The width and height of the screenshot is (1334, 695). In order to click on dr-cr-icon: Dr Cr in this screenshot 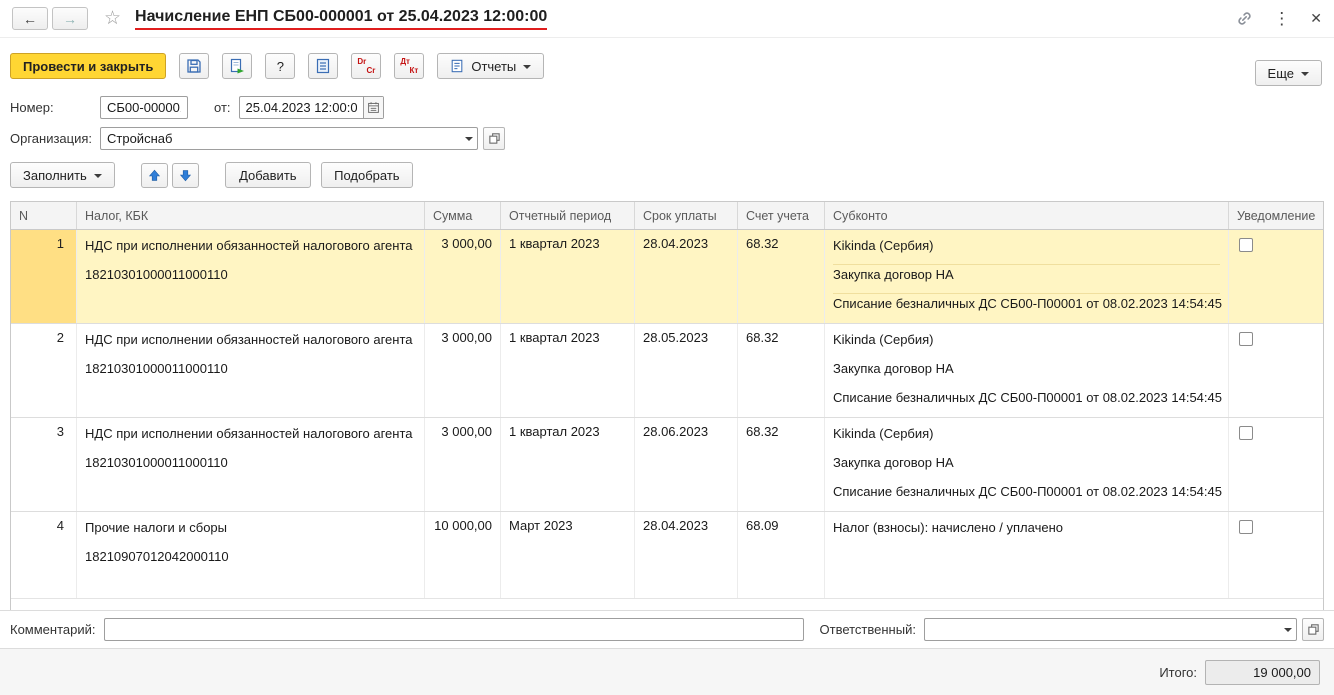, I will do `click(366, 65)`.